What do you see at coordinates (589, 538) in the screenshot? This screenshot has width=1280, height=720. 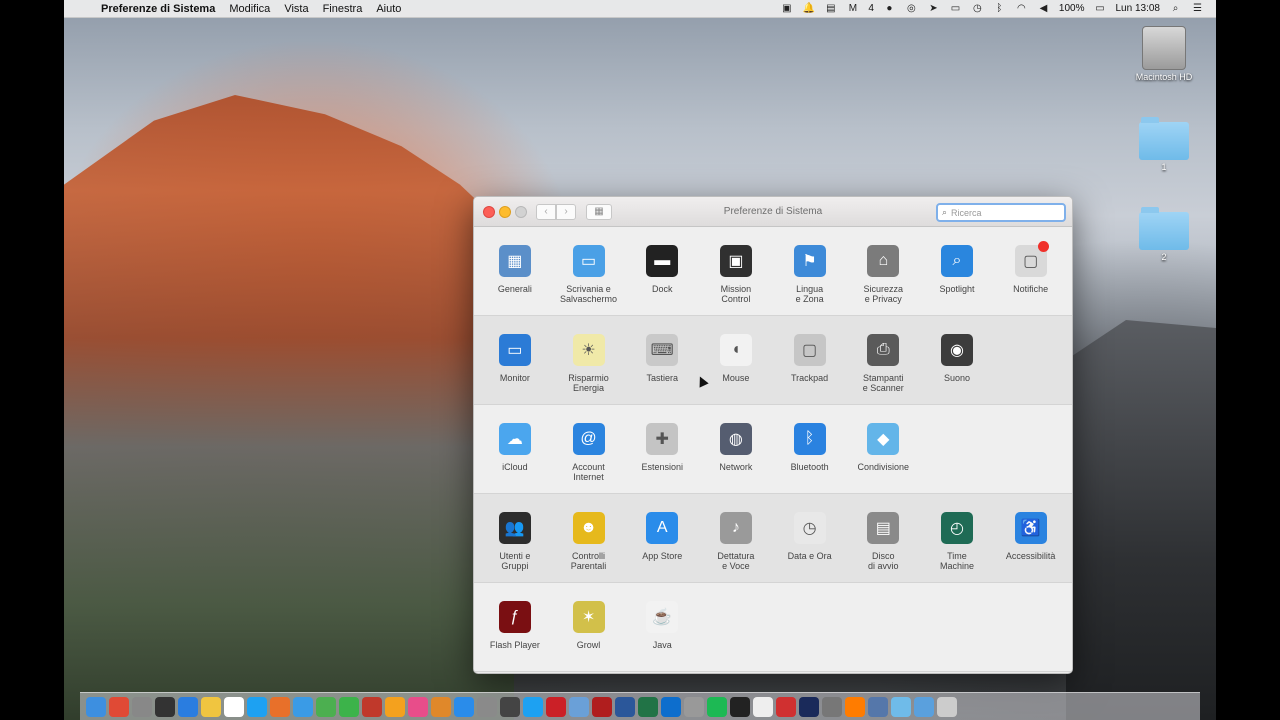 I see `pane-parental: ☻ Controlli Parentali` at bounding box center [589, 538].